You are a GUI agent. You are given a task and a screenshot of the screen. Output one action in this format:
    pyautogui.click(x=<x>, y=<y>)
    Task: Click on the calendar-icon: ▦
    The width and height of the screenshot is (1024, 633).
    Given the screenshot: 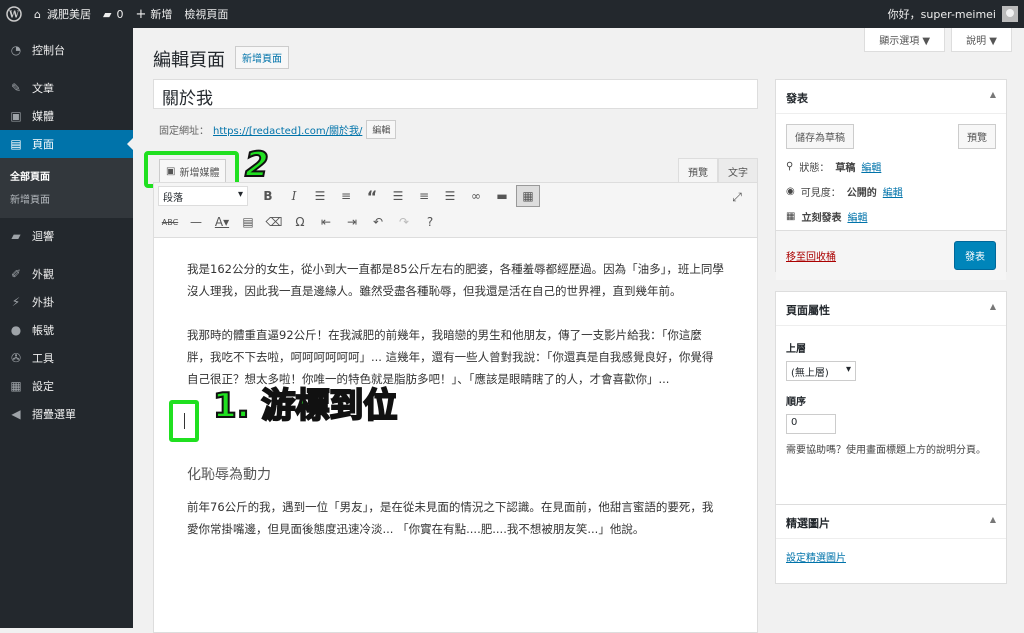 What is the action you would take?
    pyautogui.click(x=791, y=216)
    